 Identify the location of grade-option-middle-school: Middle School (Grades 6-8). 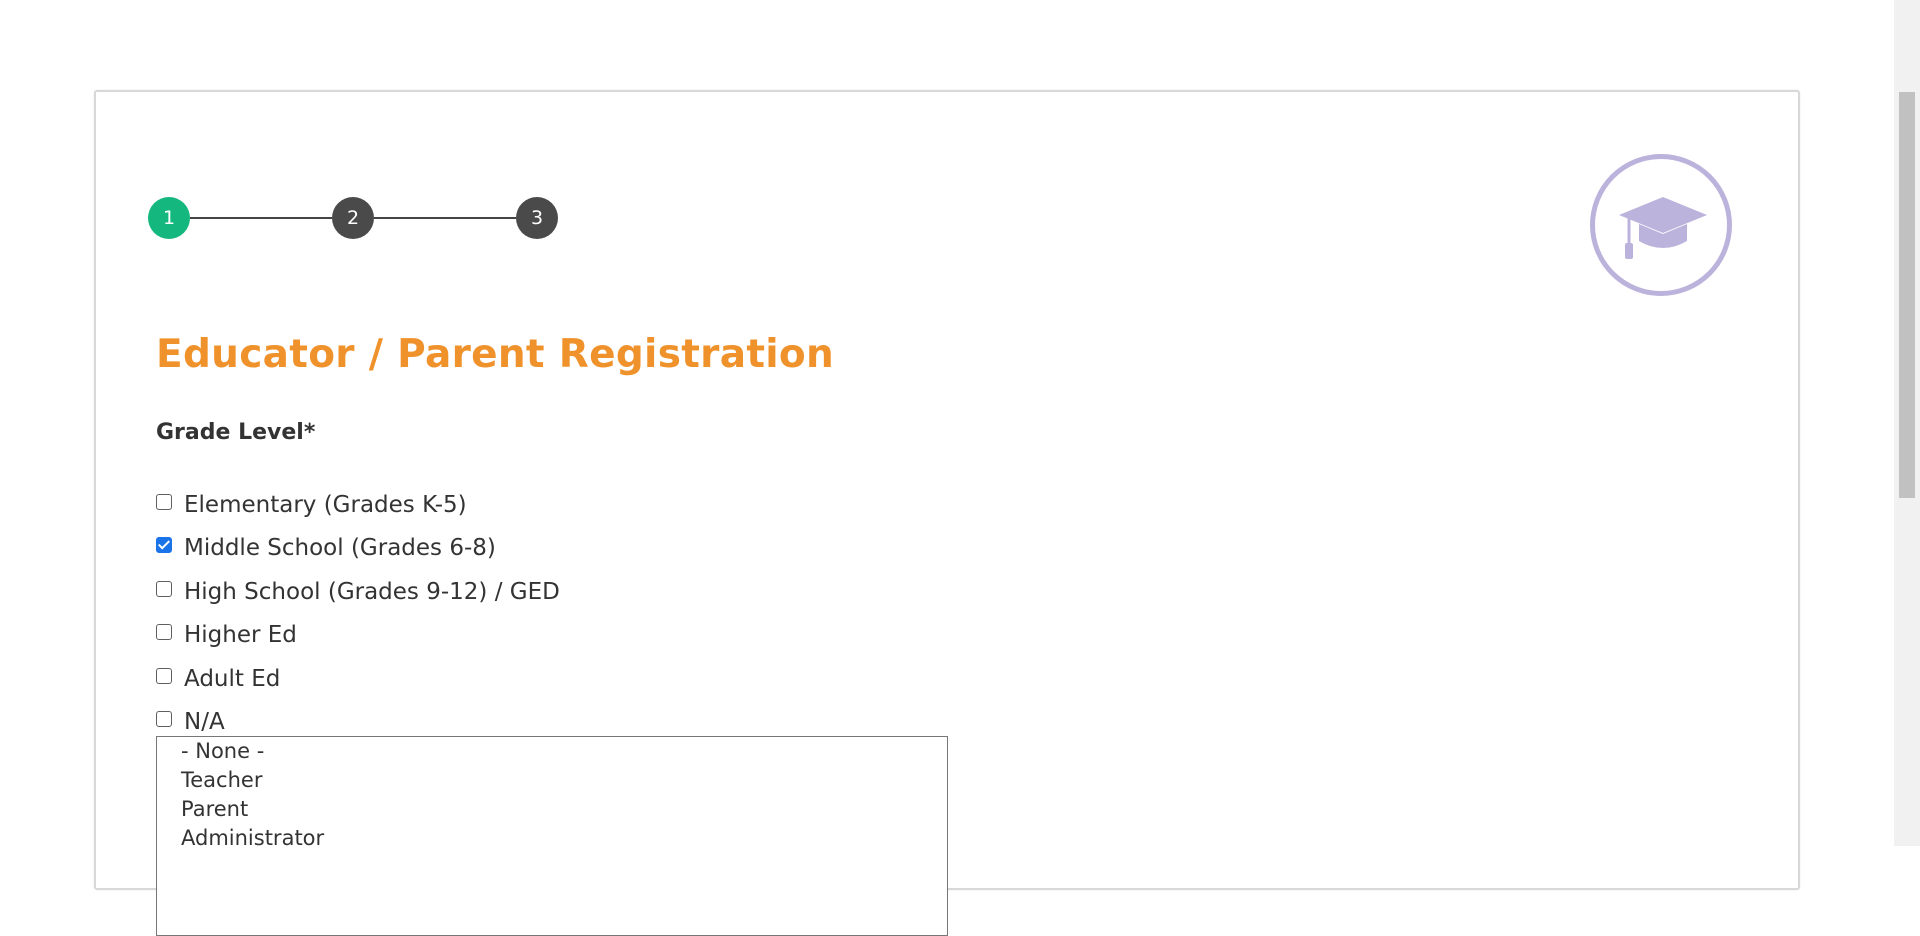
(326, 548).